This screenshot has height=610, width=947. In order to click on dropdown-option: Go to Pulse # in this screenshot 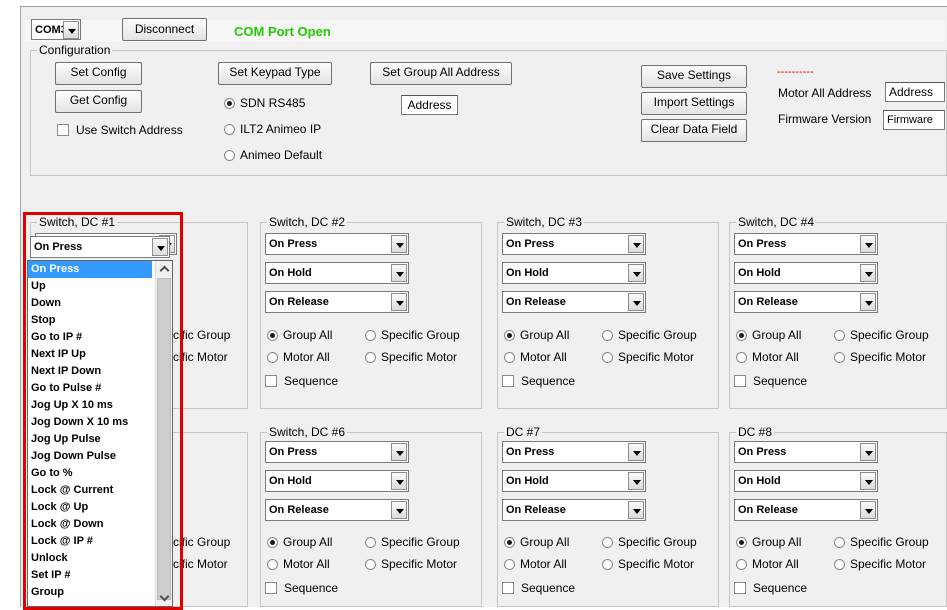, I will do `click(90, 388)`.